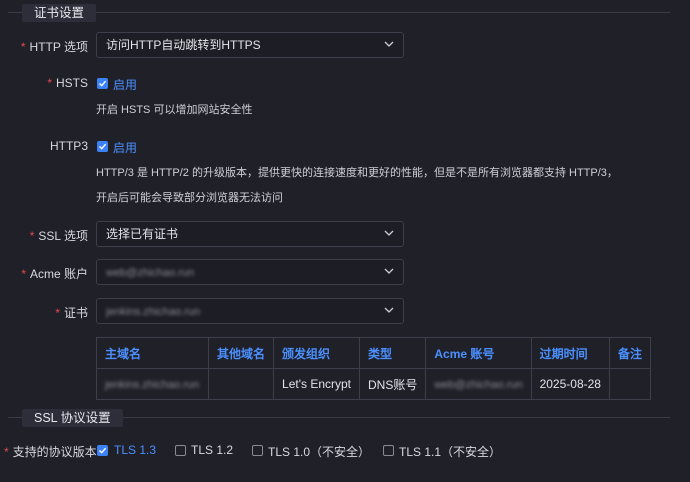 This screenshot has width=690, height=482. What do you see at coordinates (241, 353) in the screenshot?
I see `column-header: 其他域名` at bounding box center [241, 353].